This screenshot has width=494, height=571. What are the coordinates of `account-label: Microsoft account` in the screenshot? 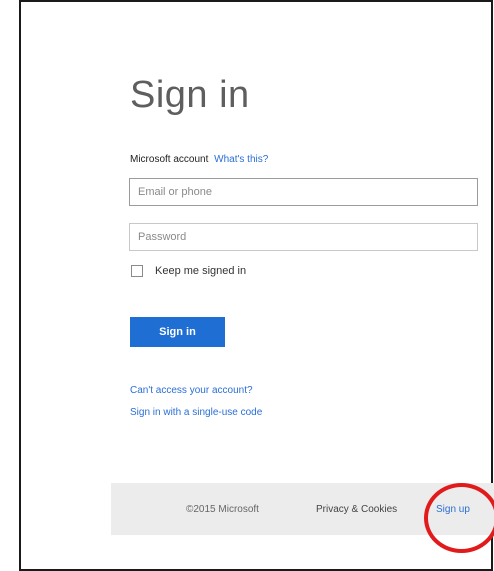 It's located at (169, 159).